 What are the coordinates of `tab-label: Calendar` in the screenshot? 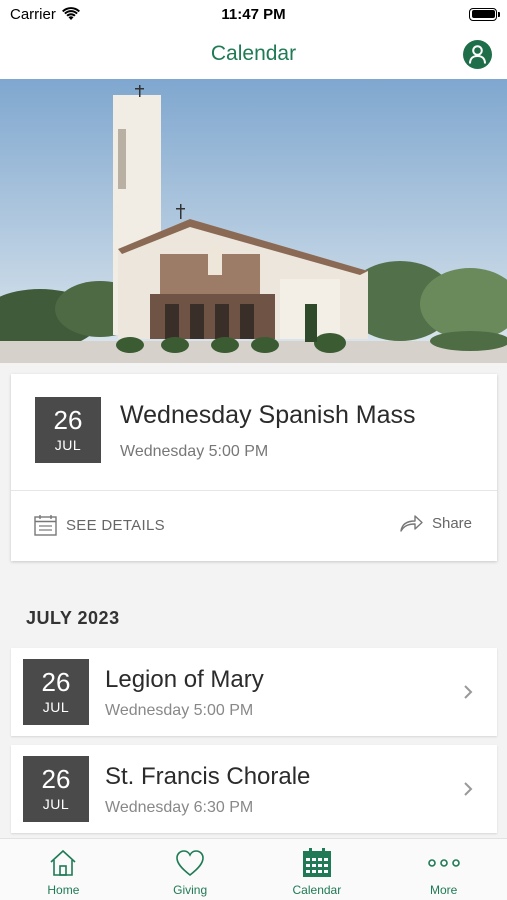 It's located at (317, 890).